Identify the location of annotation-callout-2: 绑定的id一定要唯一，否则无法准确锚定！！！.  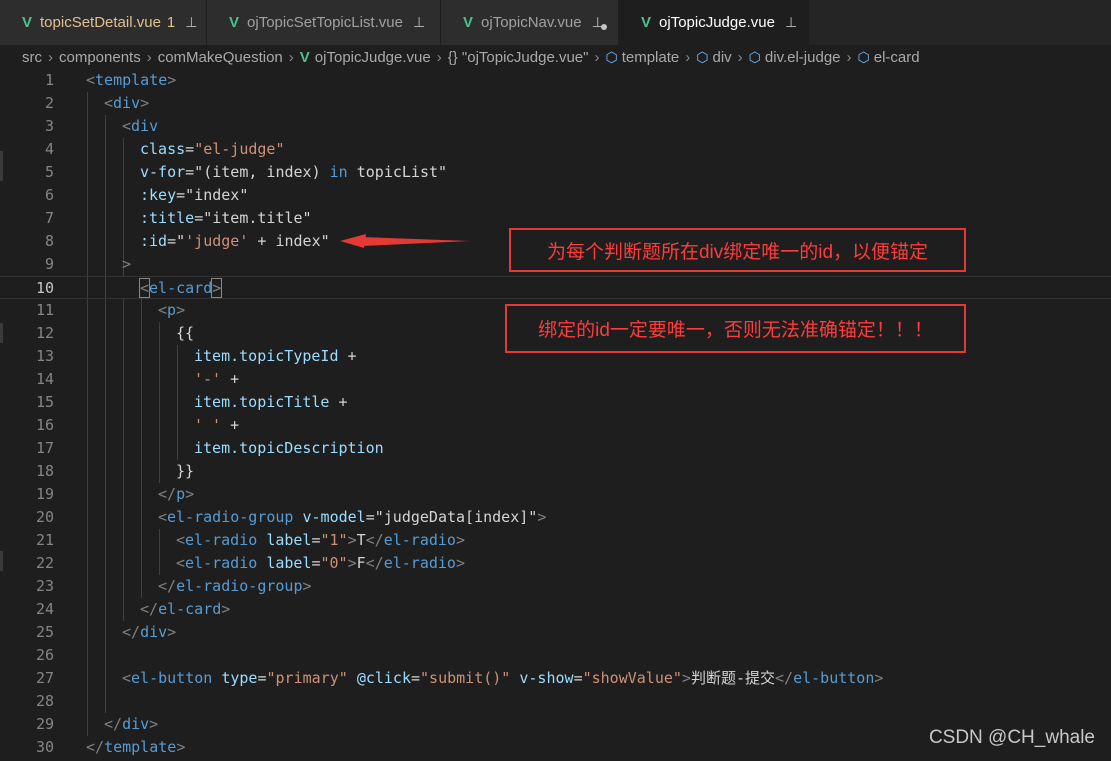
(735, 328).